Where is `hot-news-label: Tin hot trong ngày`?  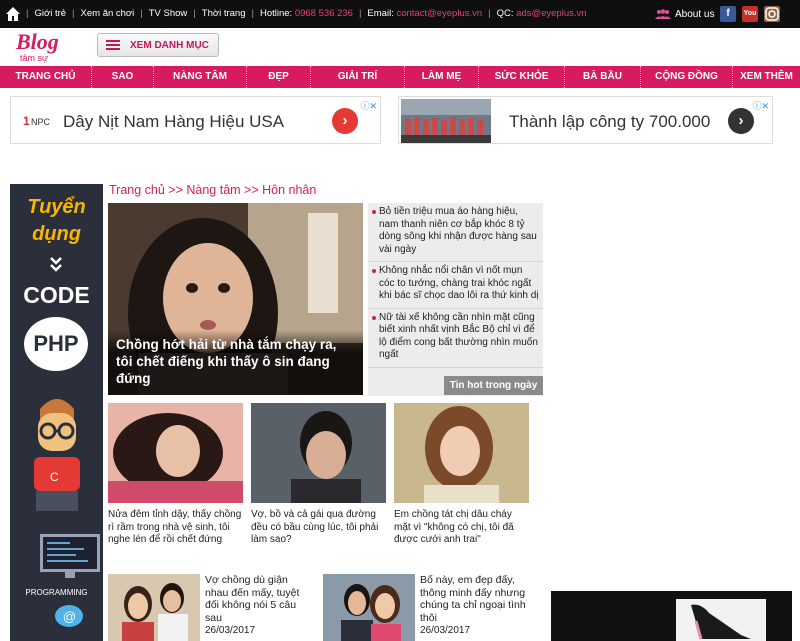
hot-news-label: Tin hot trong ngày is located at coordinates (493, 385).